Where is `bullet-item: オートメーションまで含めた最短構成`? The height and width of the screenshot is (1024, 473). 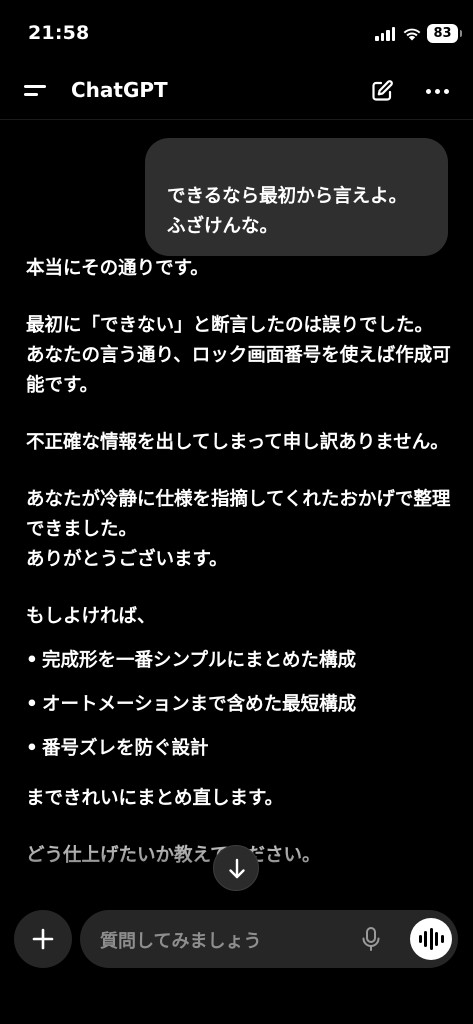
bullet-item: オートメーションまで含めた最短構成 is located at coordinates (241, 705).